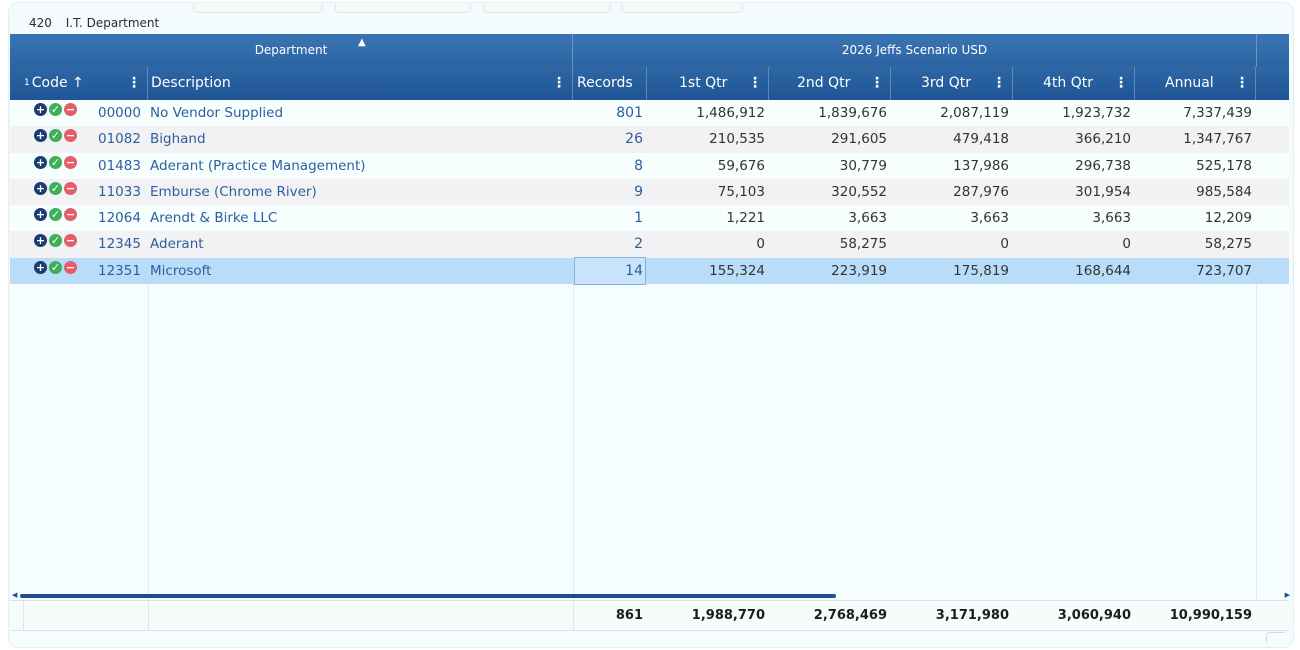  I want to click on cell-code: 12064, so click(122, 218).